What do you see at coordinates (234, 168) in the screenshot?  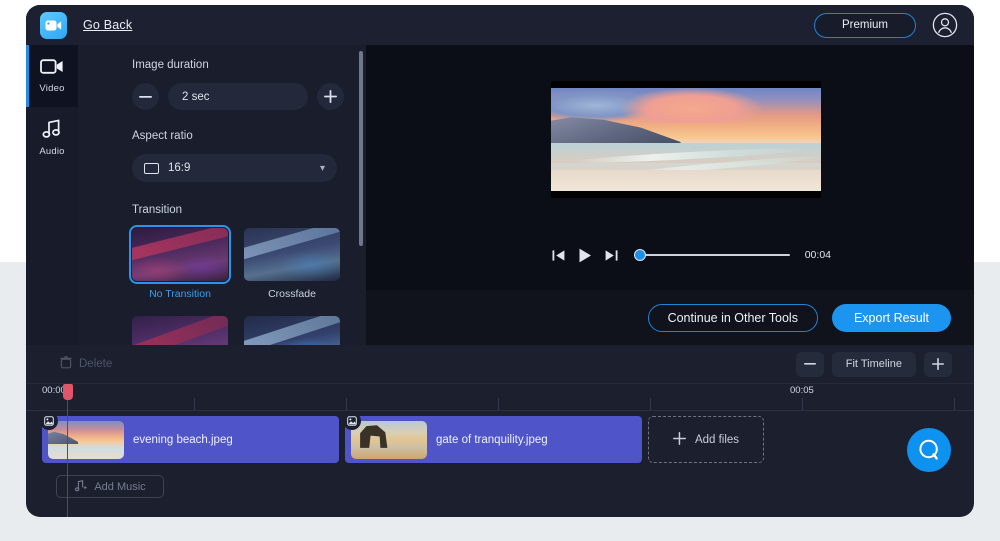 I see `aspect-ratio-select: 16:9 ▾` at bounding box center [234, 168].